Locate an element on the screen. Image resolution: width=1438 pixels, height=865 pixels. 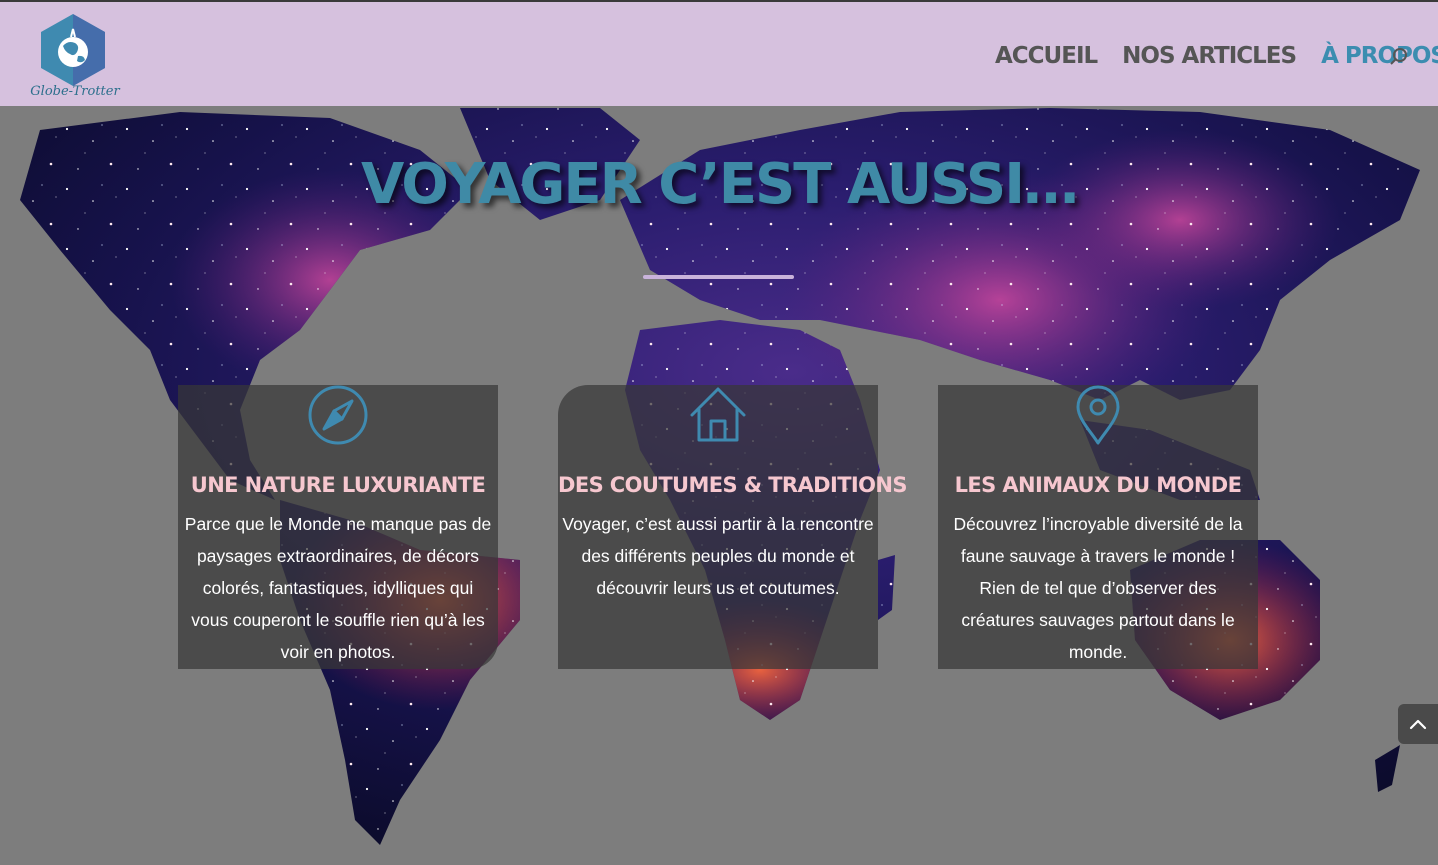
logo-text: Globe-Trotter is located at coordinates (75, 91).